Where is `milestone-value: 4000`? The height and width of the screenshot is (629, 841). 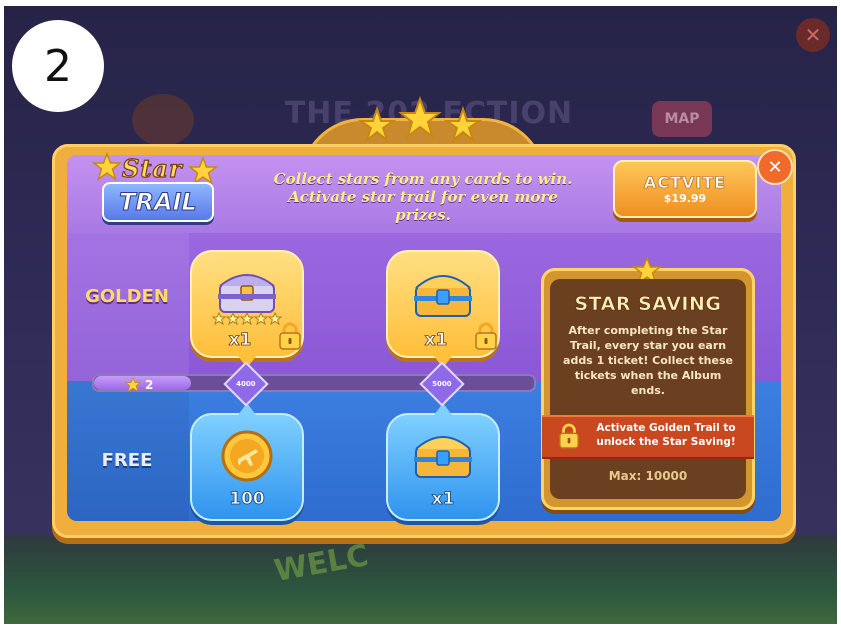
milestone-value: 4000 is located at coordinates (246, 383).